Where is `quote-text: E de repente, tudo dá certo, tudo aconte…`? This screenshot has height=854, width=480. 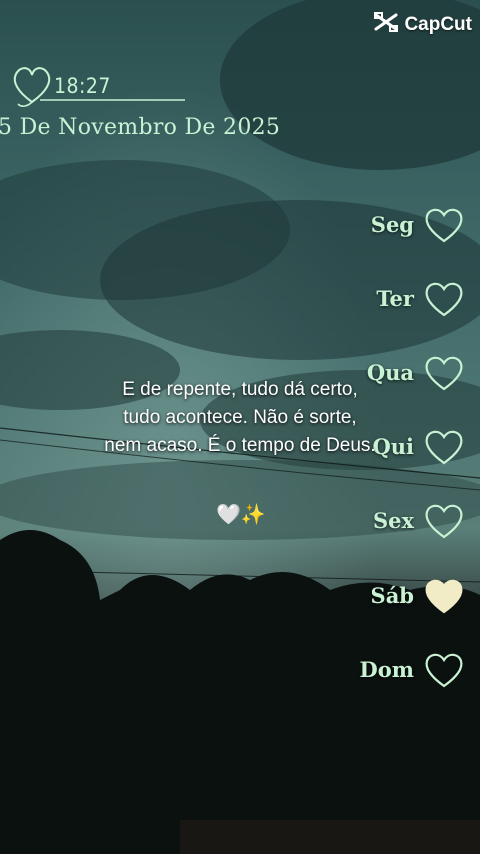 quote-text: E de repente, tudo dá certo, tudo aconte… is located at coordinates (240, 418).